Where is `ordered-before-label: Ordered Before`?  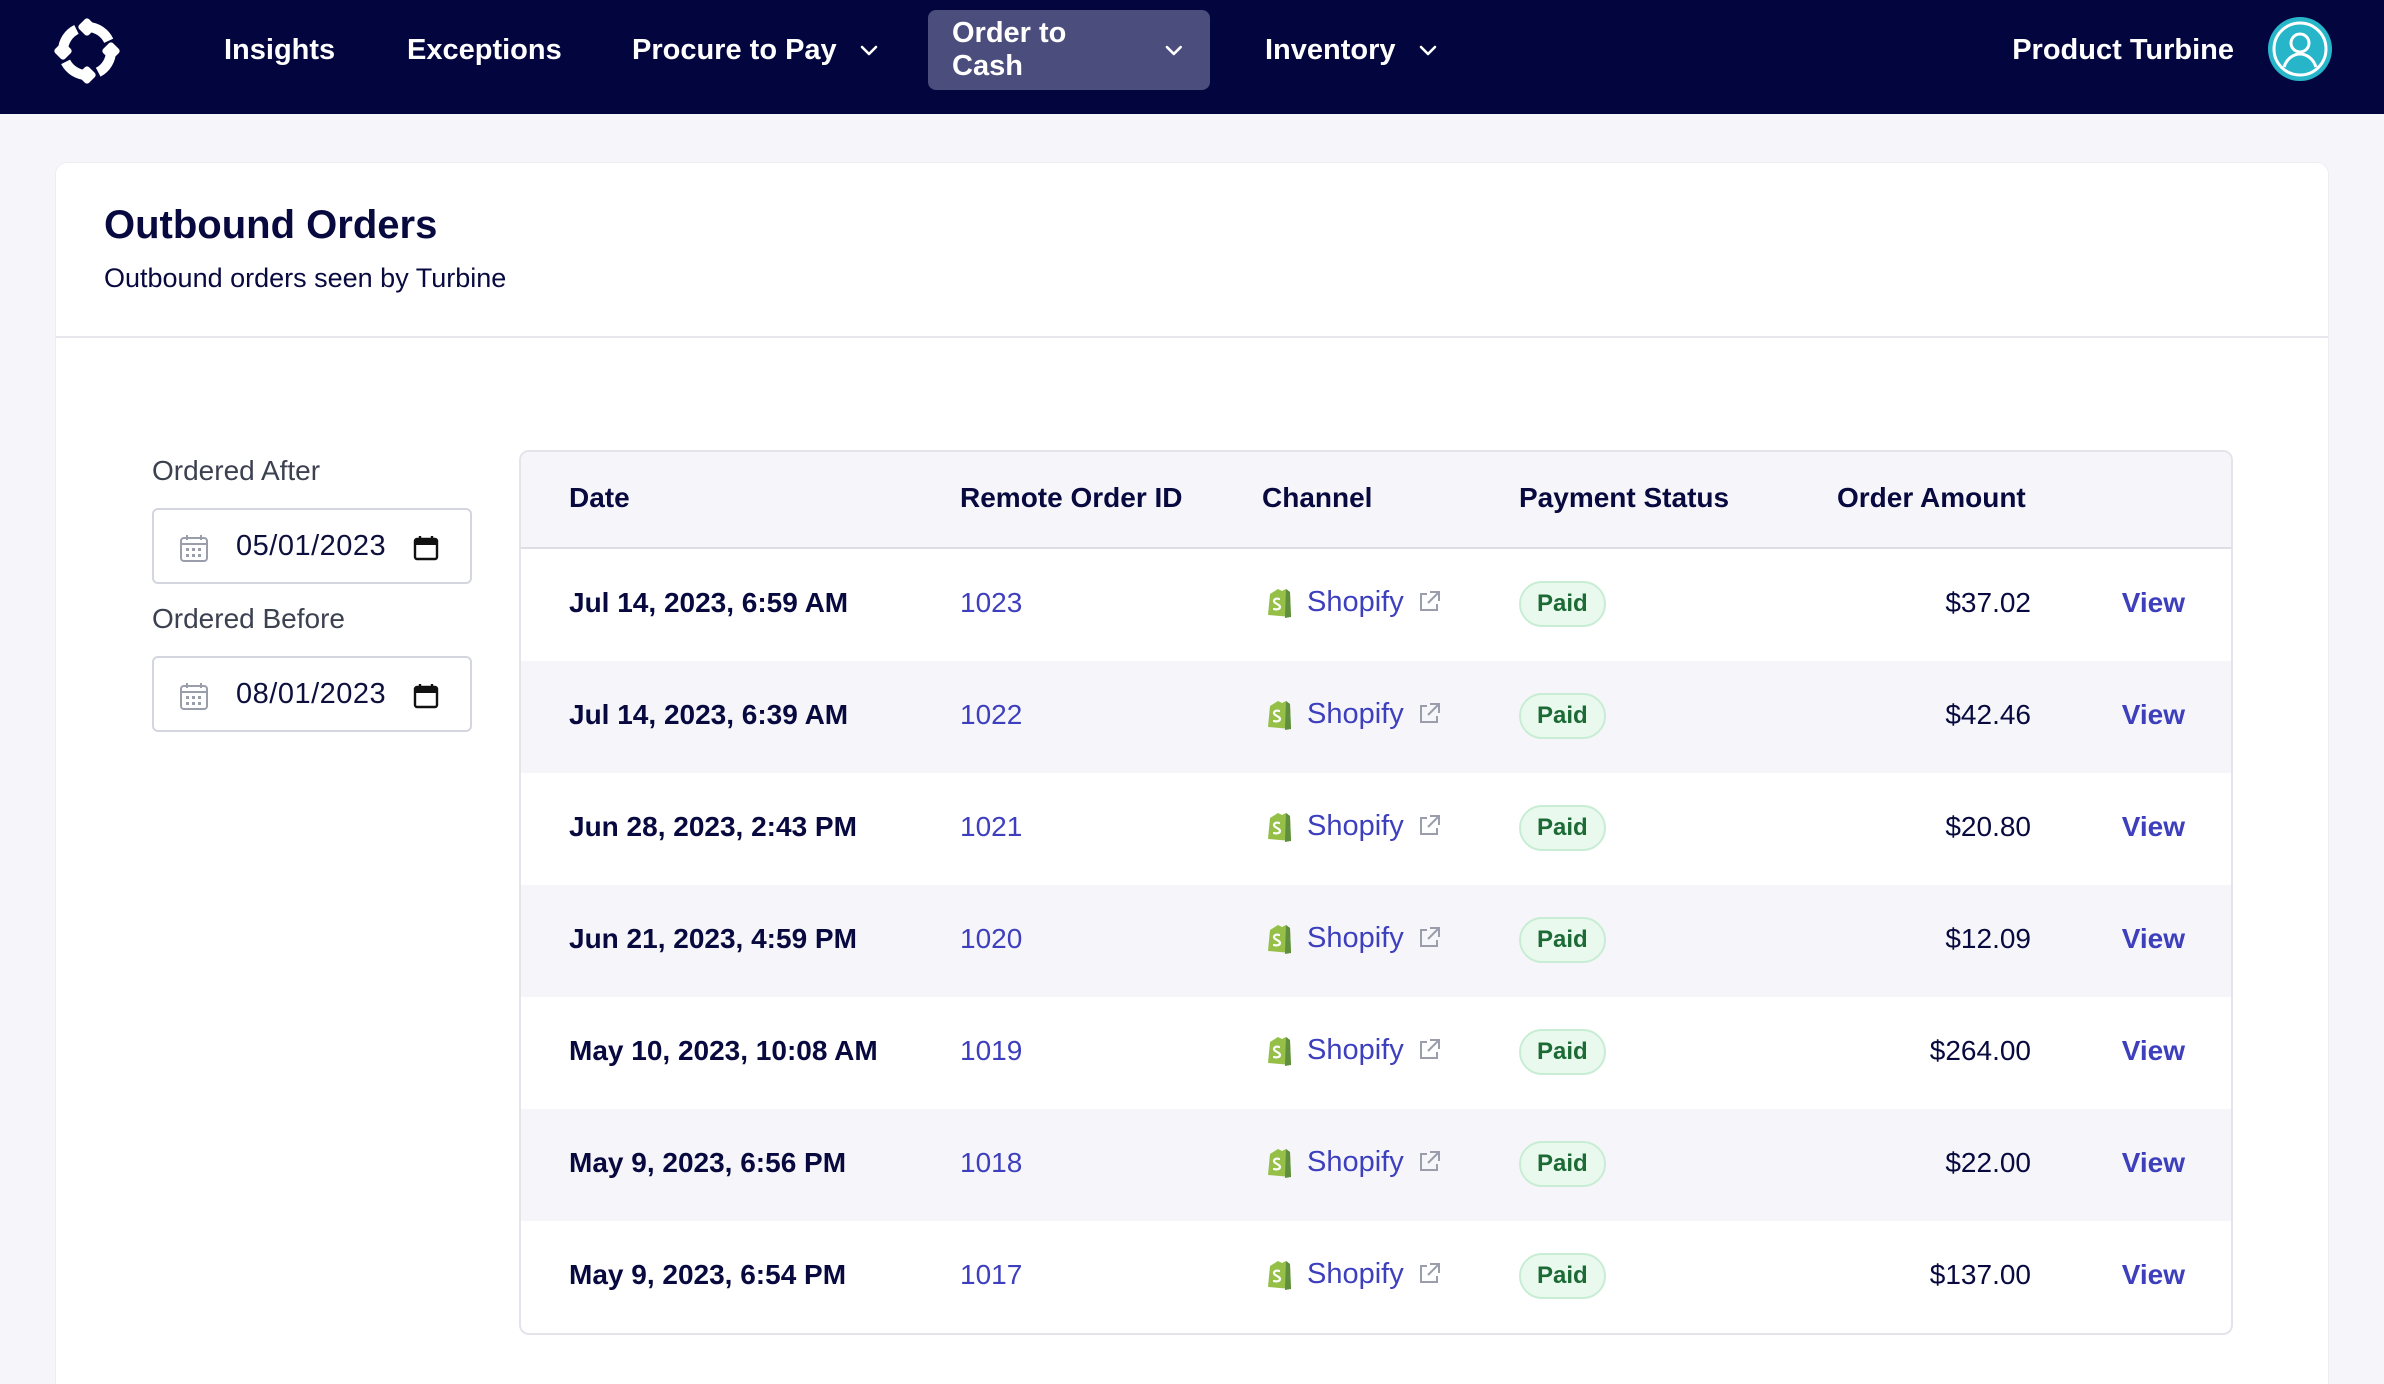
ordered-before-label: Ordered Before is located at coordinates (248, 618).